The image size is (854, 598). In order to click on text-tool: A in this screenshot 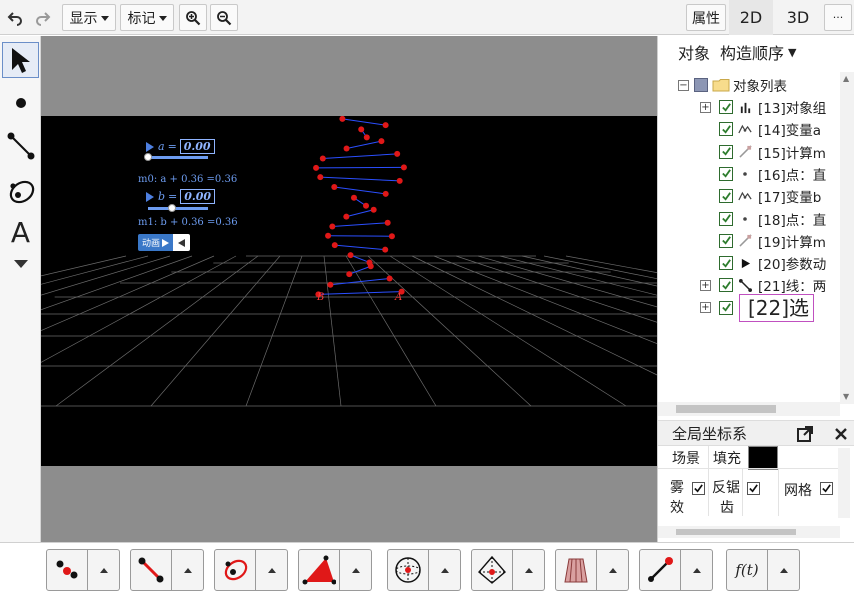, I will do `click(20, 232)`.